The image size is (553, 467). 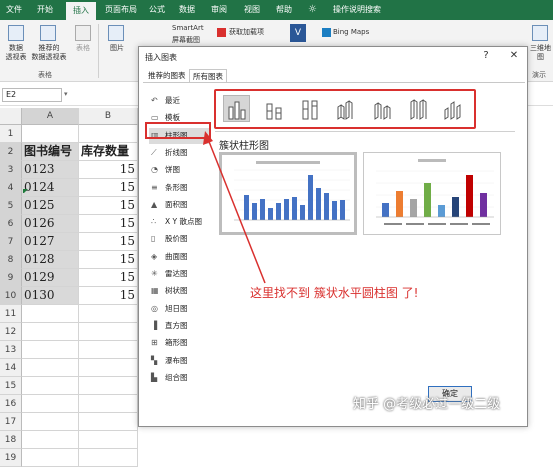 I want to click on annotation-text: 这里找不到 簇状水平圆柱图 了!, so click(x=334, y=293).